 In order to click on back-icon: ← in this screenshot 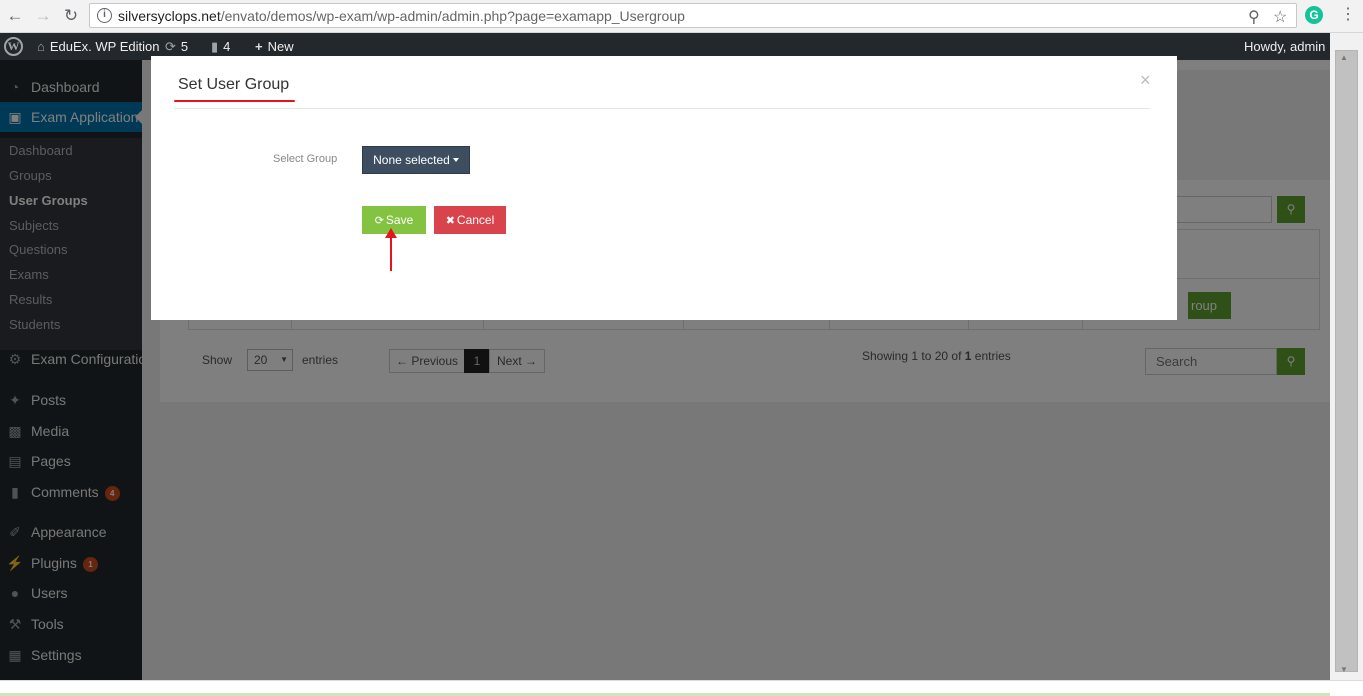, I will do `click(15, 16)`.